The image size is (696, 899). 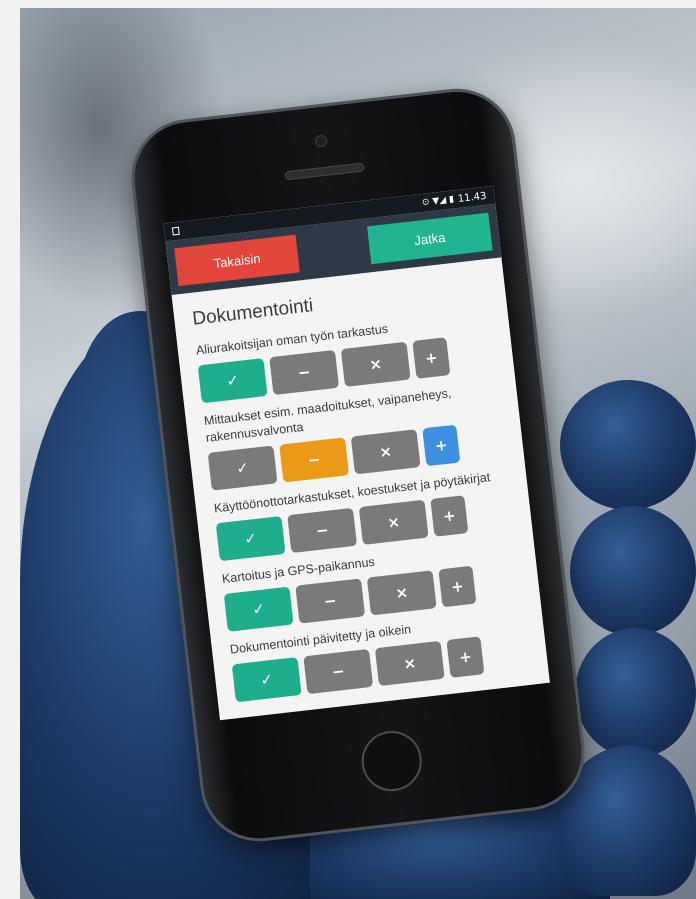 I want to click on back-button: Takaisin, so click(x=237, y=260).